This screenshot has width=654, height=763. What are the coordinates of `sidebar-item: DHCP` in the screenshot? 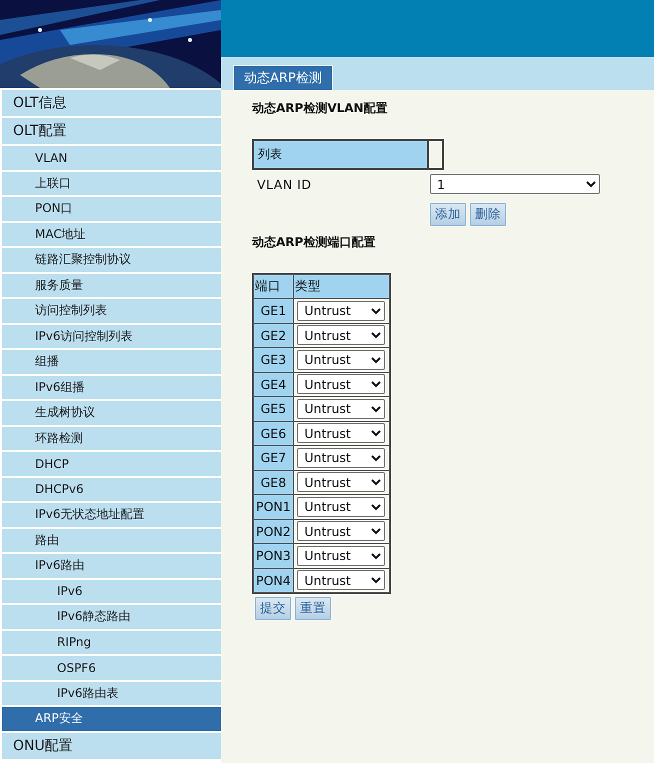 It's located at (111, 464).